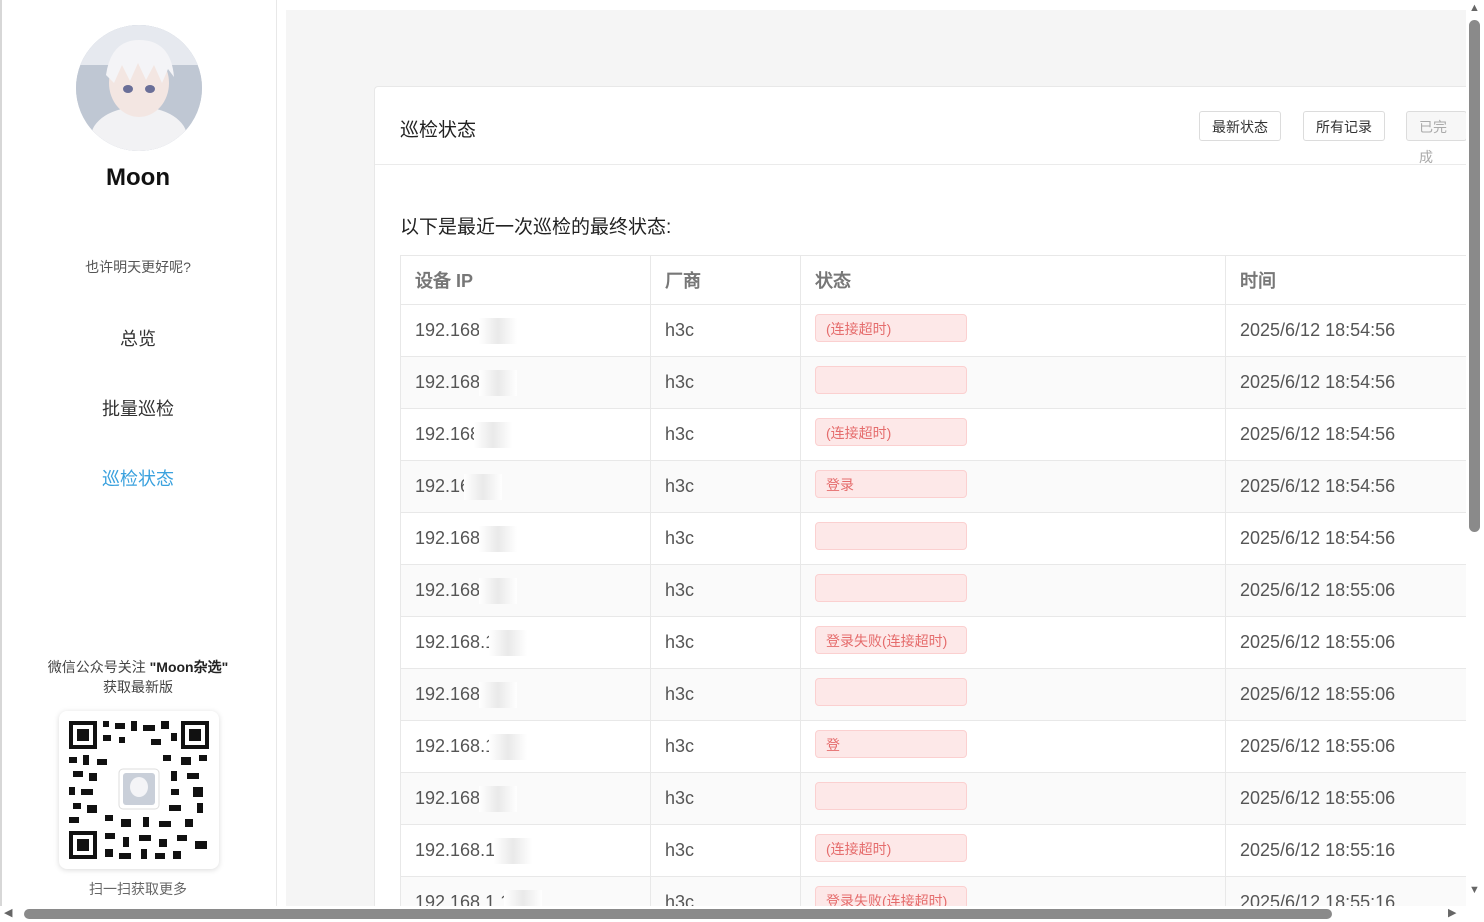 The image size is (1484, 922). I want to click on vertical-scroll-thumb, so click(1474, 276).